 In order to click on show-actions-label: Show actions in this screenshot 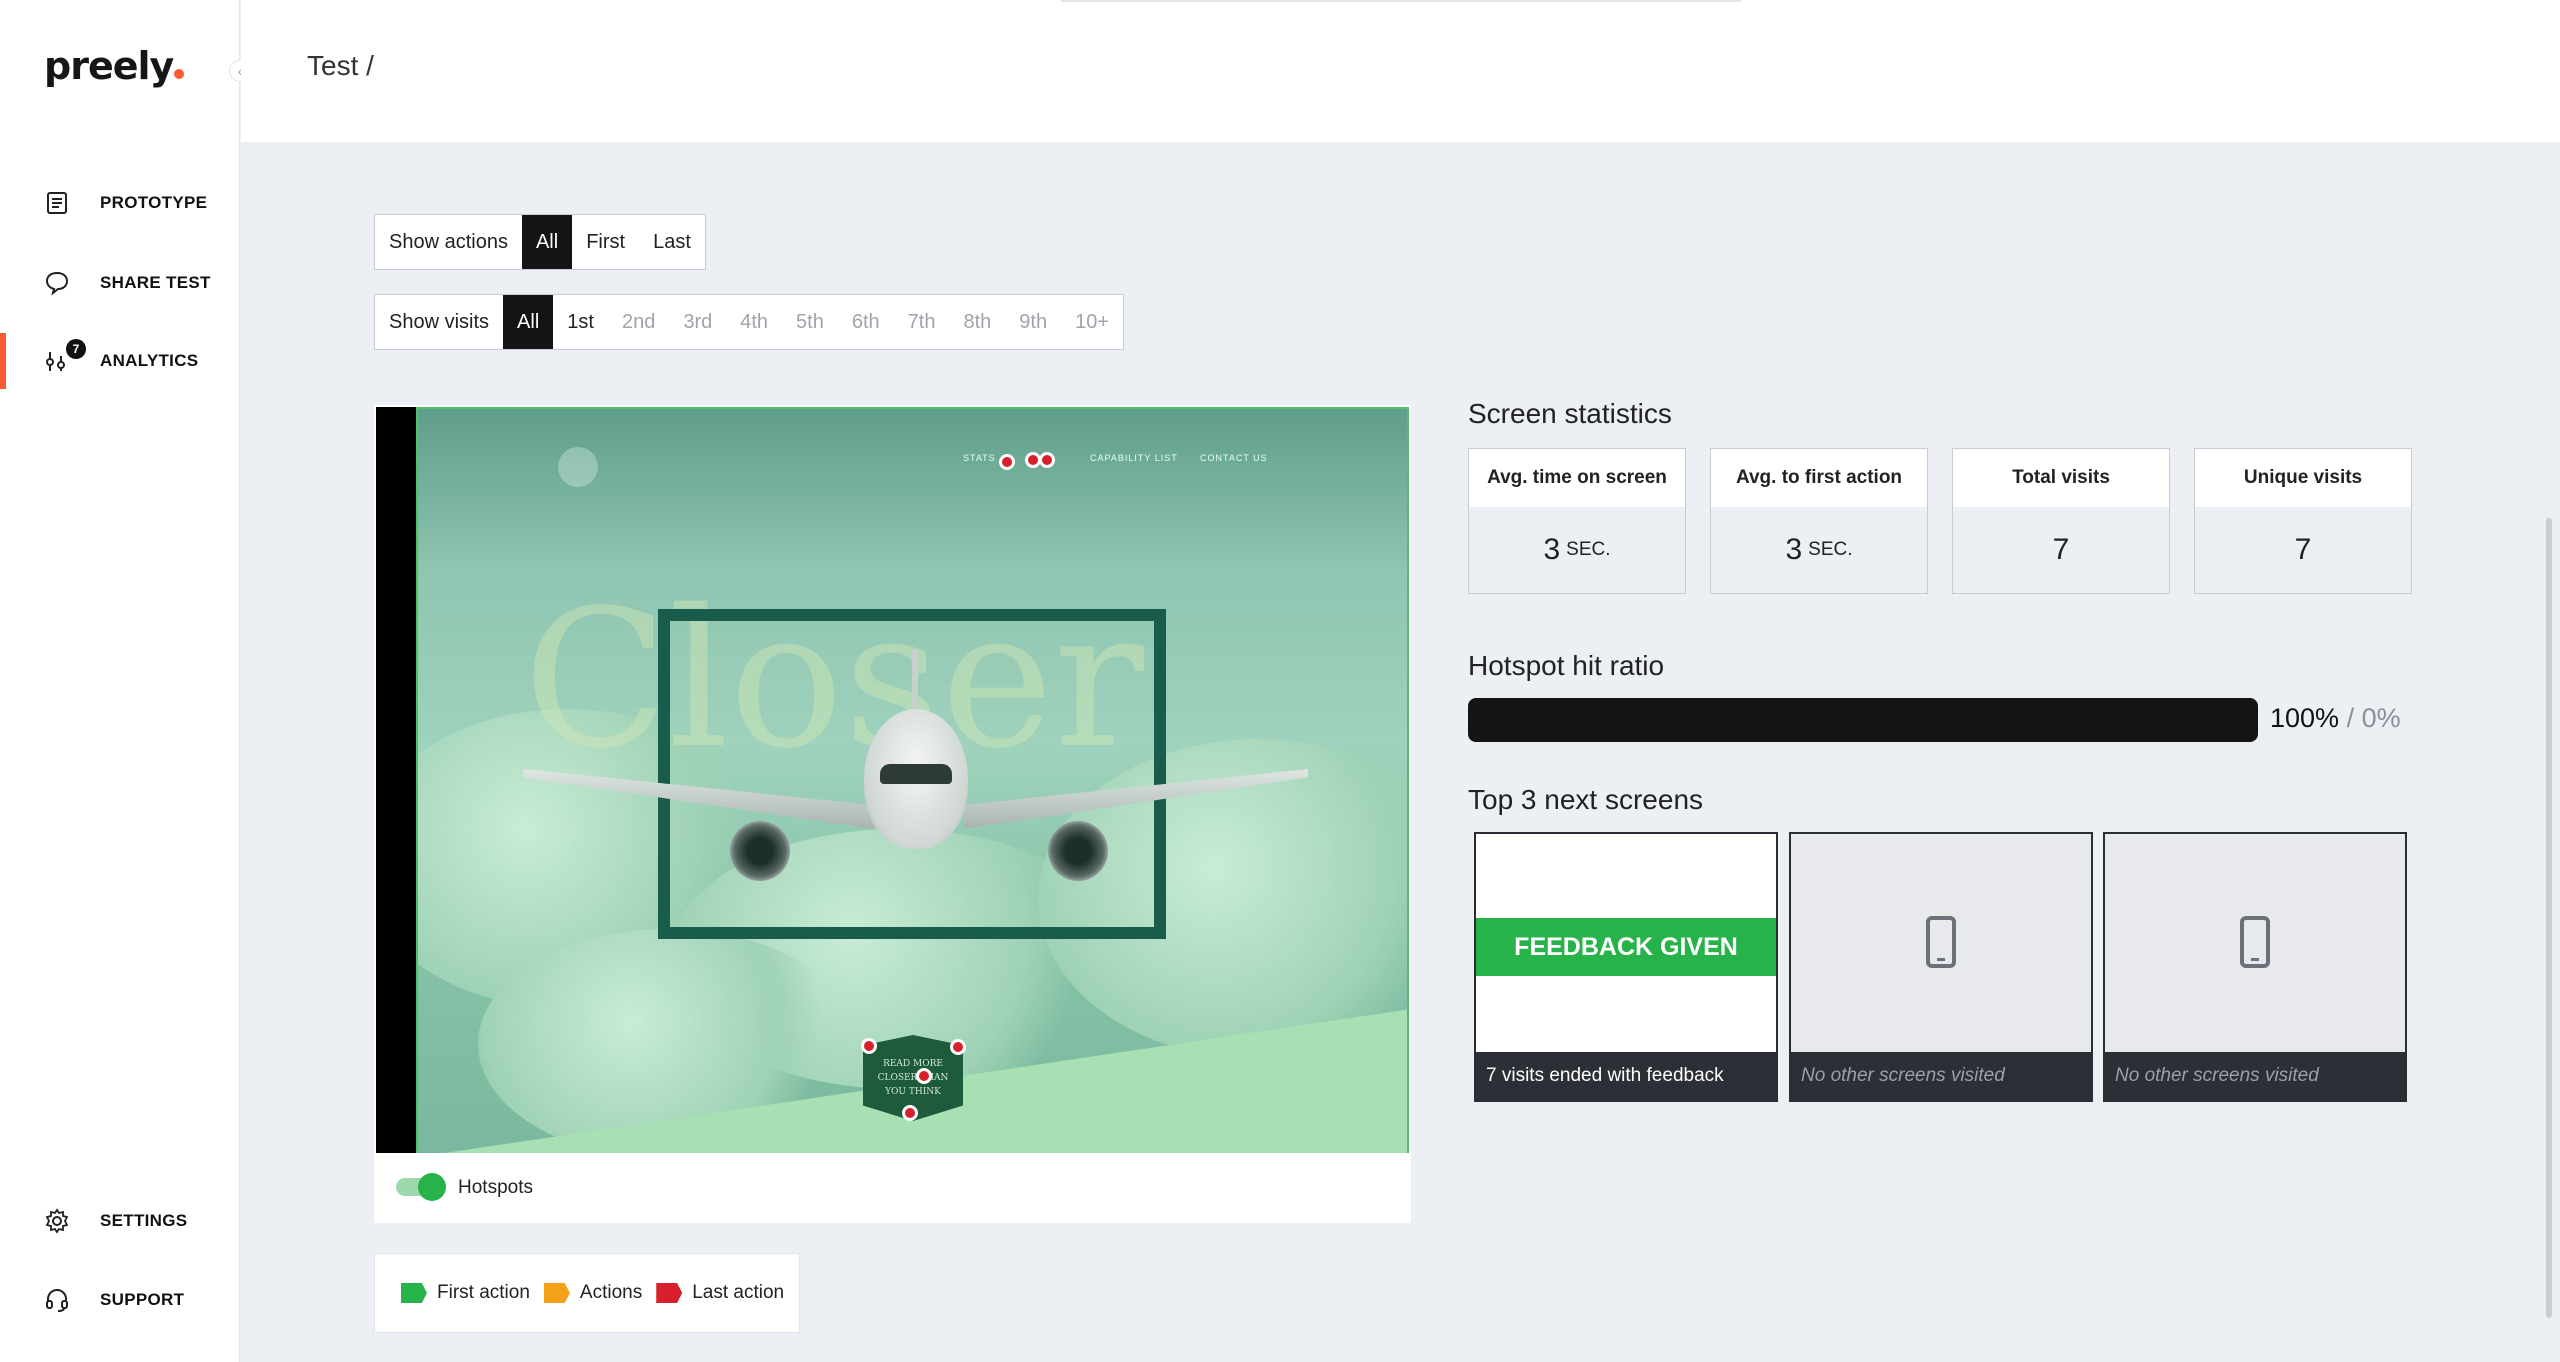, I will do `click(448, 241)`.